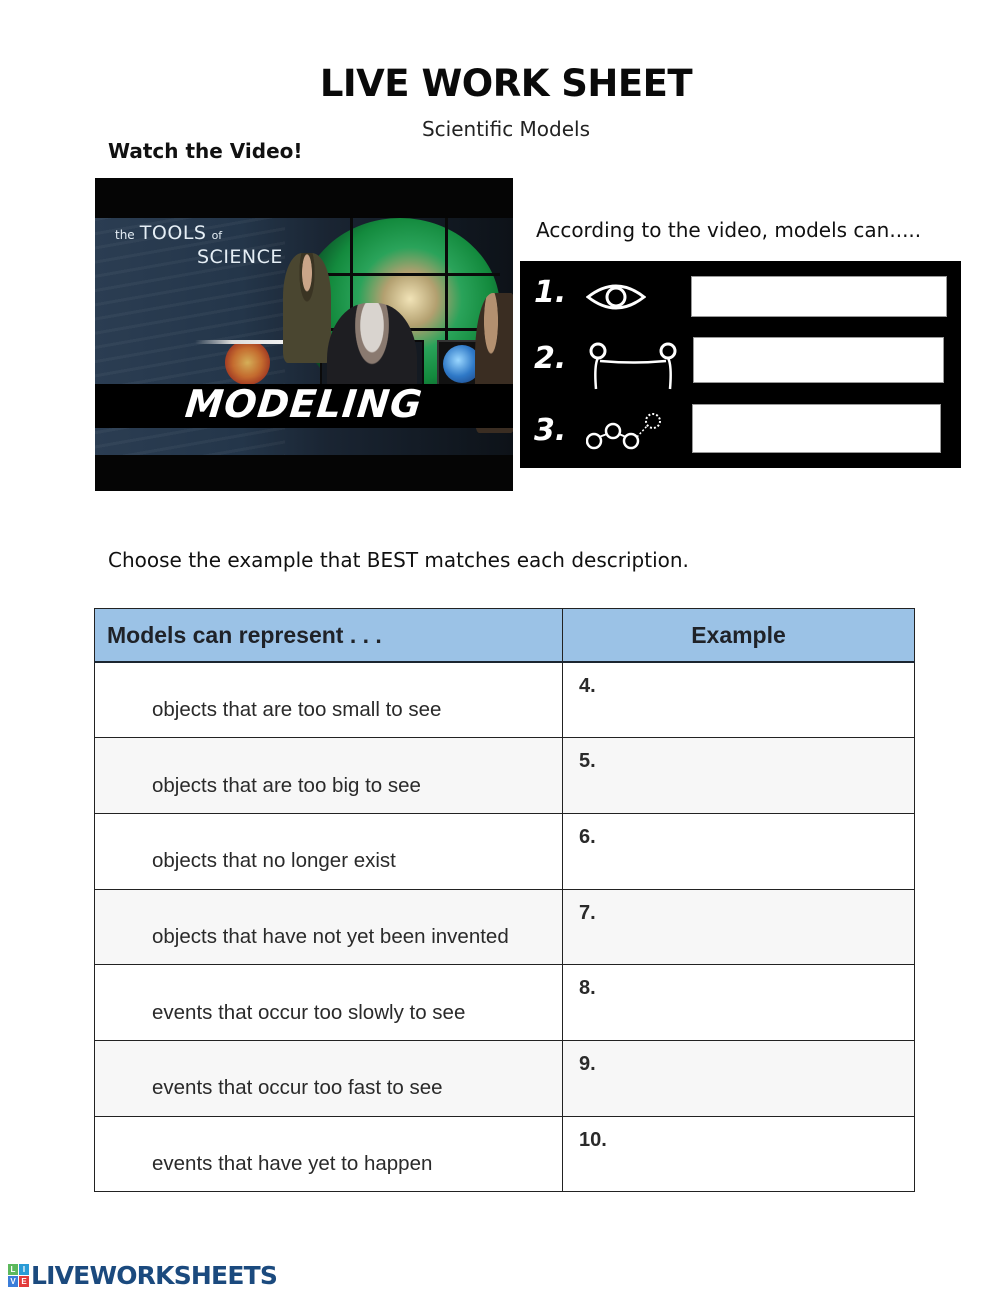 The width and height of the screenshot is (1000, 1291). What do you see at coordinates (328, 927) in the screenshot?
I see `row-description: objects that have not yet been invented` at bounding box center [328, 927].